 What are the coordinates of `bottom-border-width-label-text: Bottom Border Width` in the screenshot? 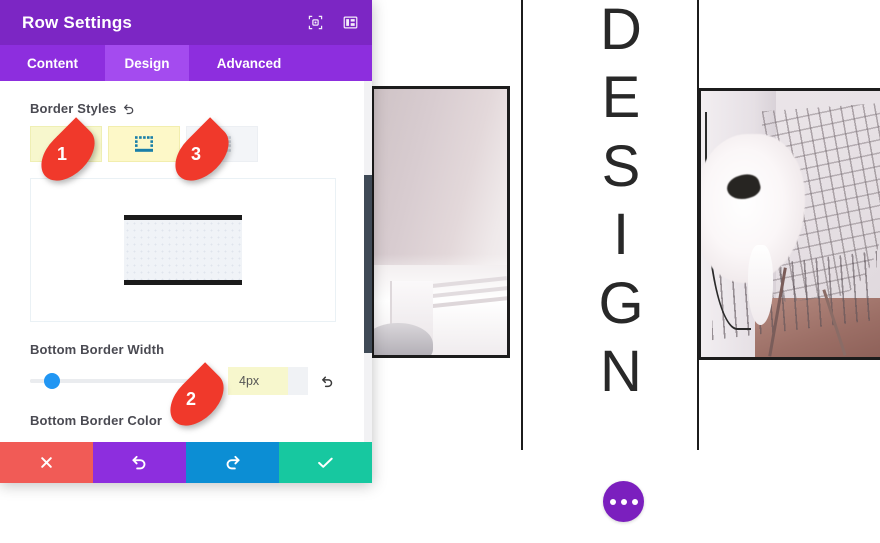 It's located at (97, 349).